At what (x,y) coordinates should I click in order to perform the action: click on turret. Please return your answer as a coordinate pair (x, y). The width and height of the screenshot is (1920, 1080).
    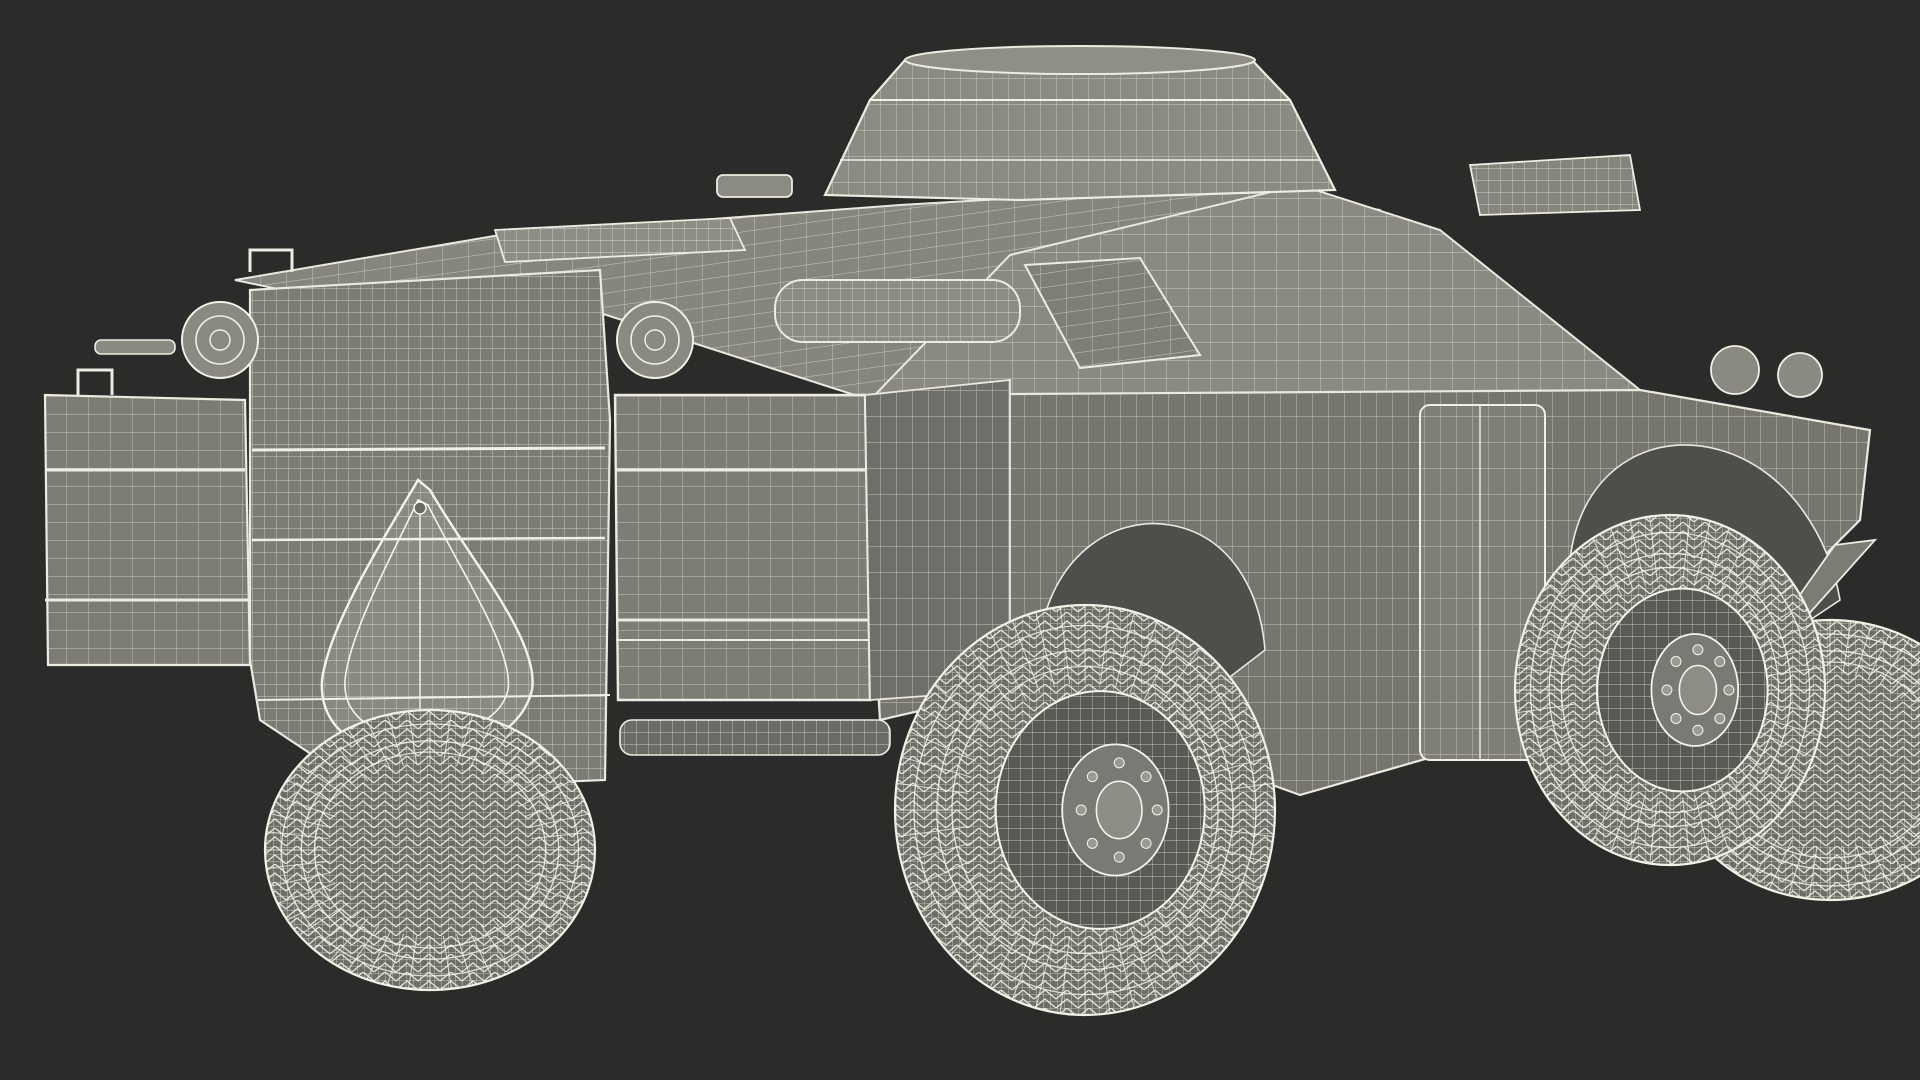
    Looking at the image, I should click on (1026, 123).